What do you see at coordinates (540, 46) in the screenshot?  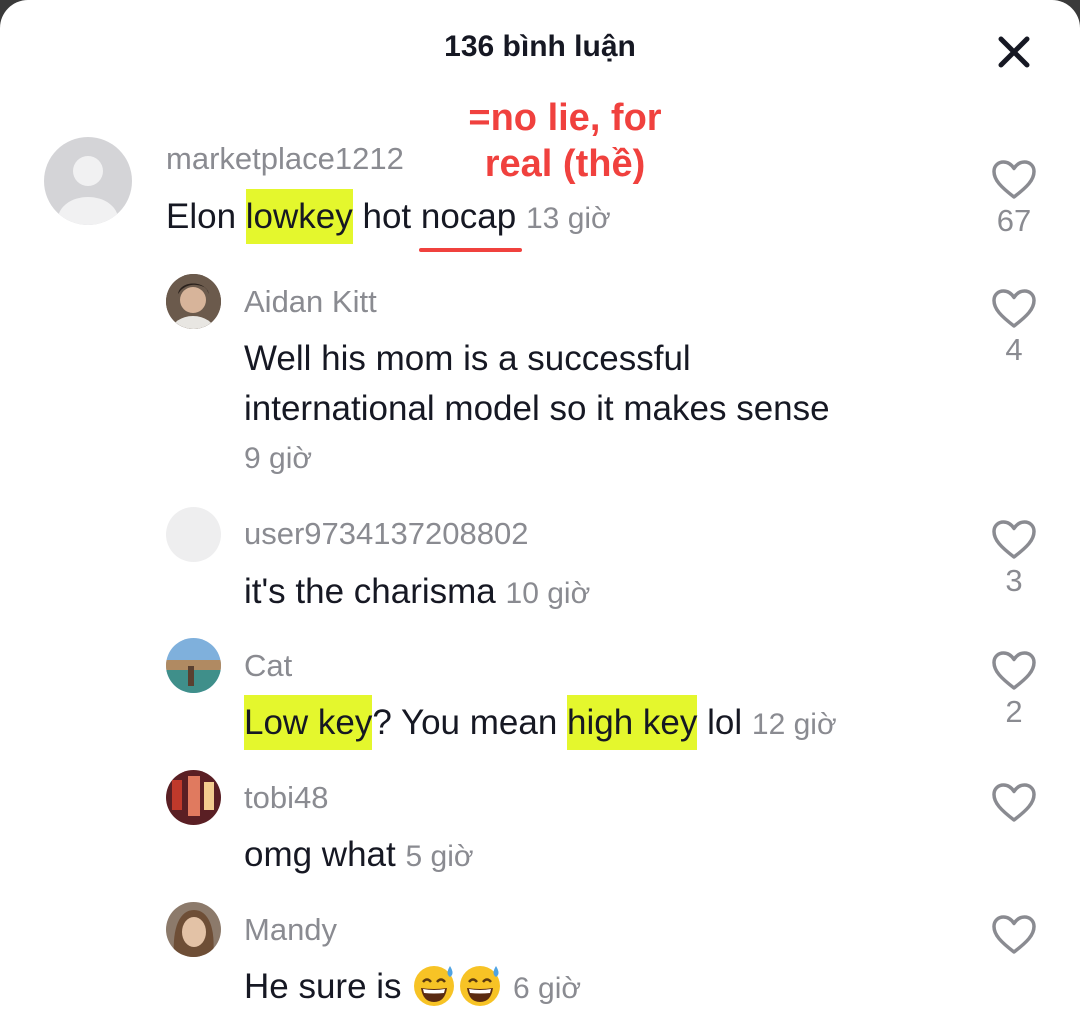 I see `comments-count-title: 136 bình luận` at bounding box center [540, 46].